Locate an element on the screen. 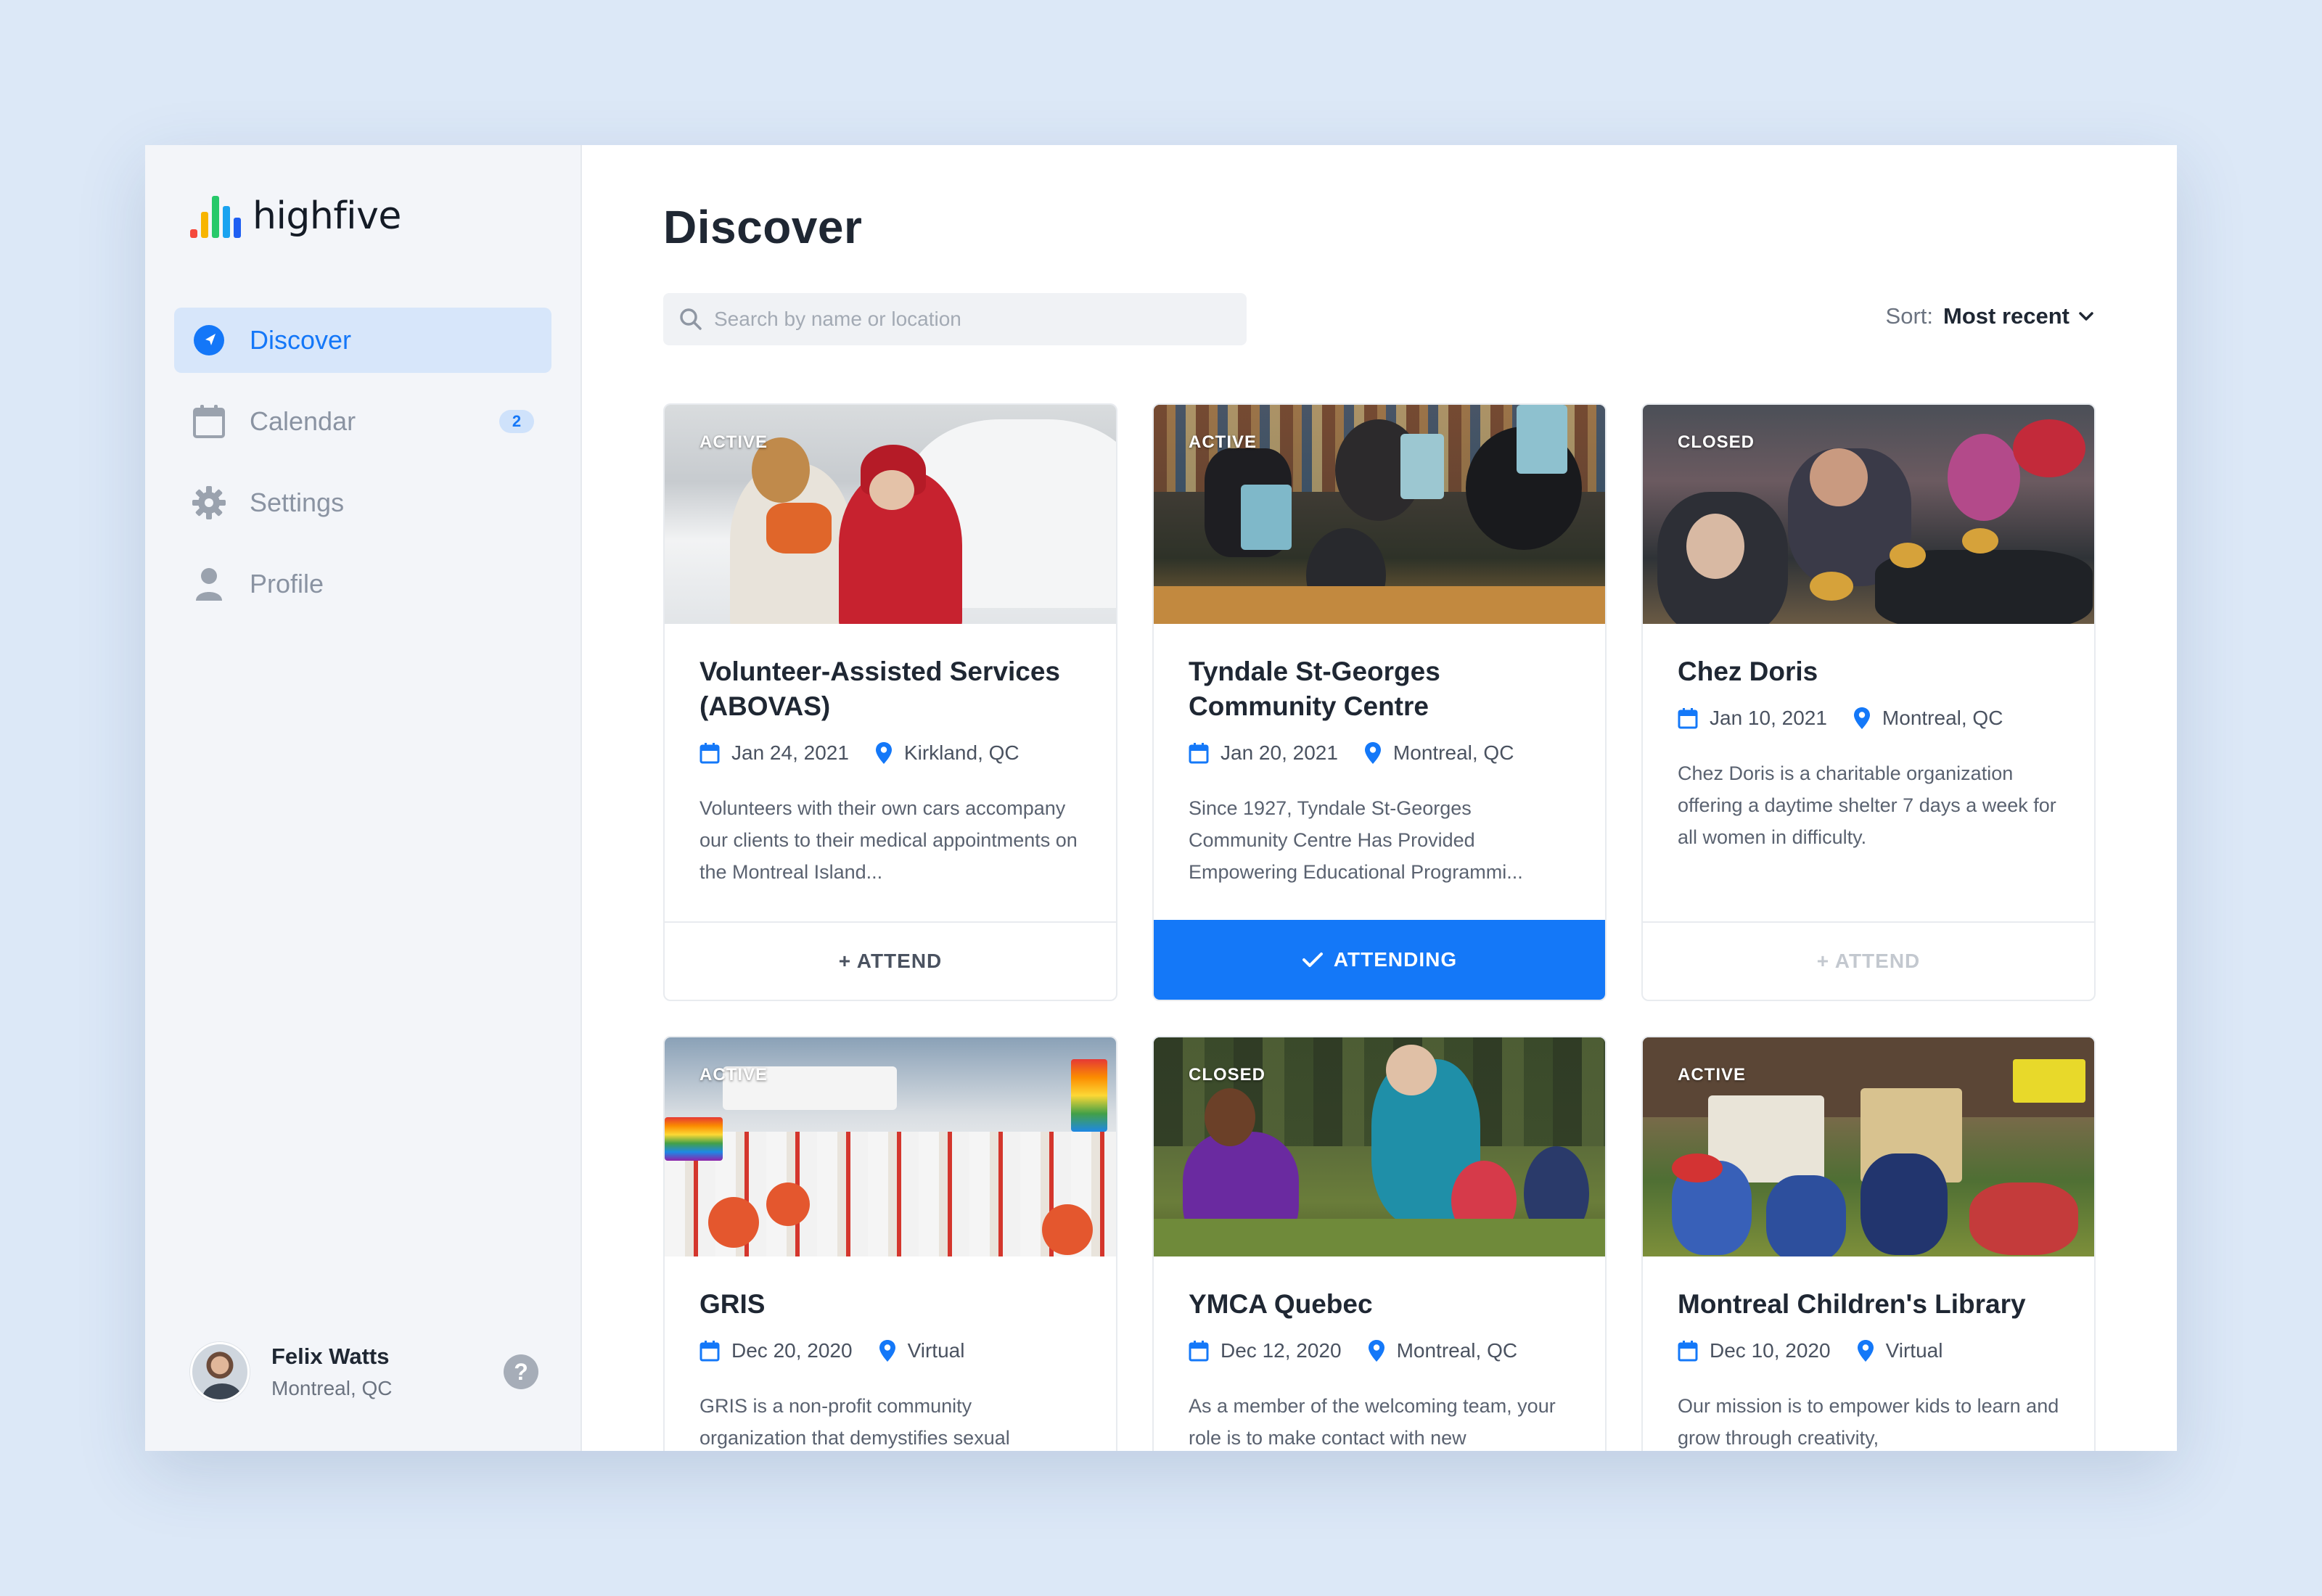 Image resolution: width=2322 pixels, height=1596 pixels. card-title: Montreal Children's Library is located at coordinates (1852, 1304).